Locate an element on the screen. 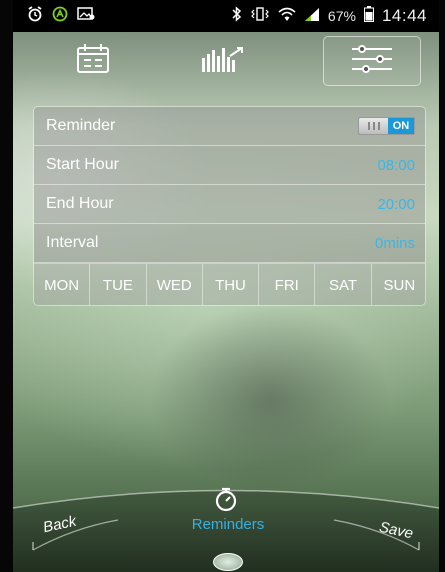 Image resolution: width=445 pixels, height=572 pixels. screen-title: Reminders is located at coordinates (228, 524).